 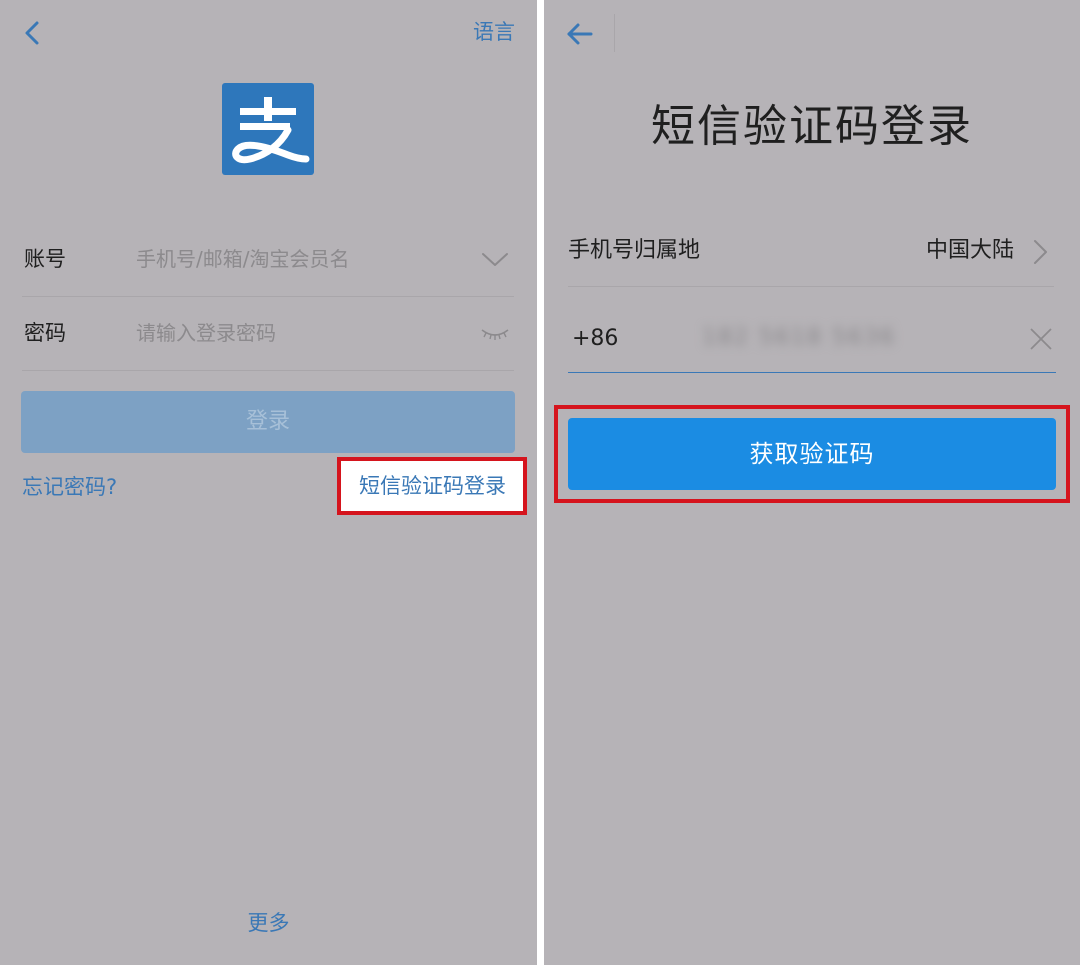 What do you see at coordinates (271, 130) in the screenshot?
I see `alipay-logo-mark` at bounding box center [271, 130].